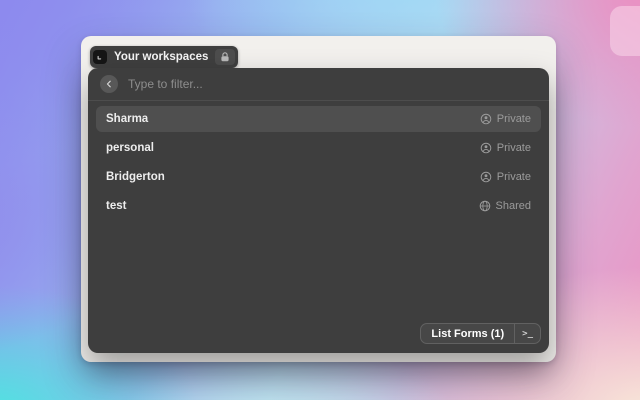 The height and width of the screenshot is (400, 640). What do you see at coordinates (318, 177) in the screenshot?
I see `workspace-row: Bridgerton Private` at bounding box center [318, 177].